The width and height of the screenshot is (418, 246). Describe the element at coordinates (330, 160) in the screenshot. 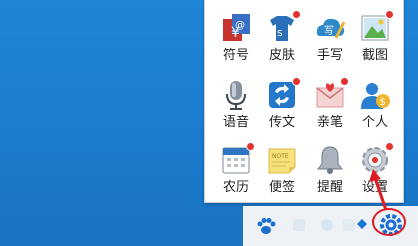

I see `bell-icon` at that location.